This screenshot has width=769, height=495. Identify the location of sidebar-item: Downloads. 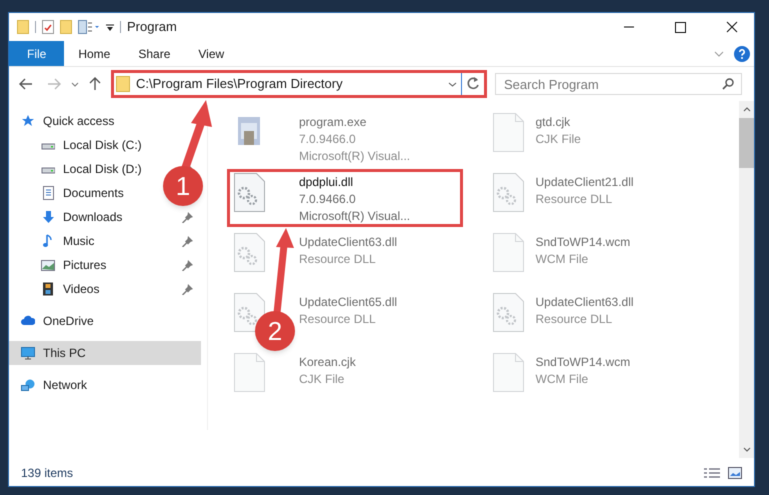
(67, 217).